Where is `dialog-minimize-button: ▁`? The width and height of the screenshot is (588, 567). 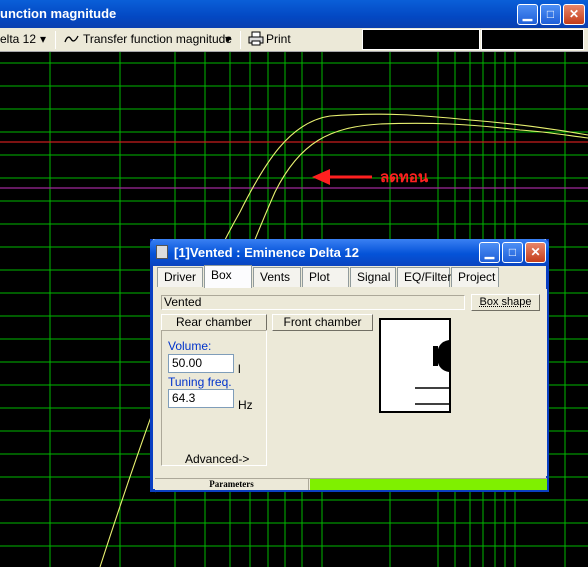
dialog-minimize-button: ▁ is located at coordinates (489, 252).